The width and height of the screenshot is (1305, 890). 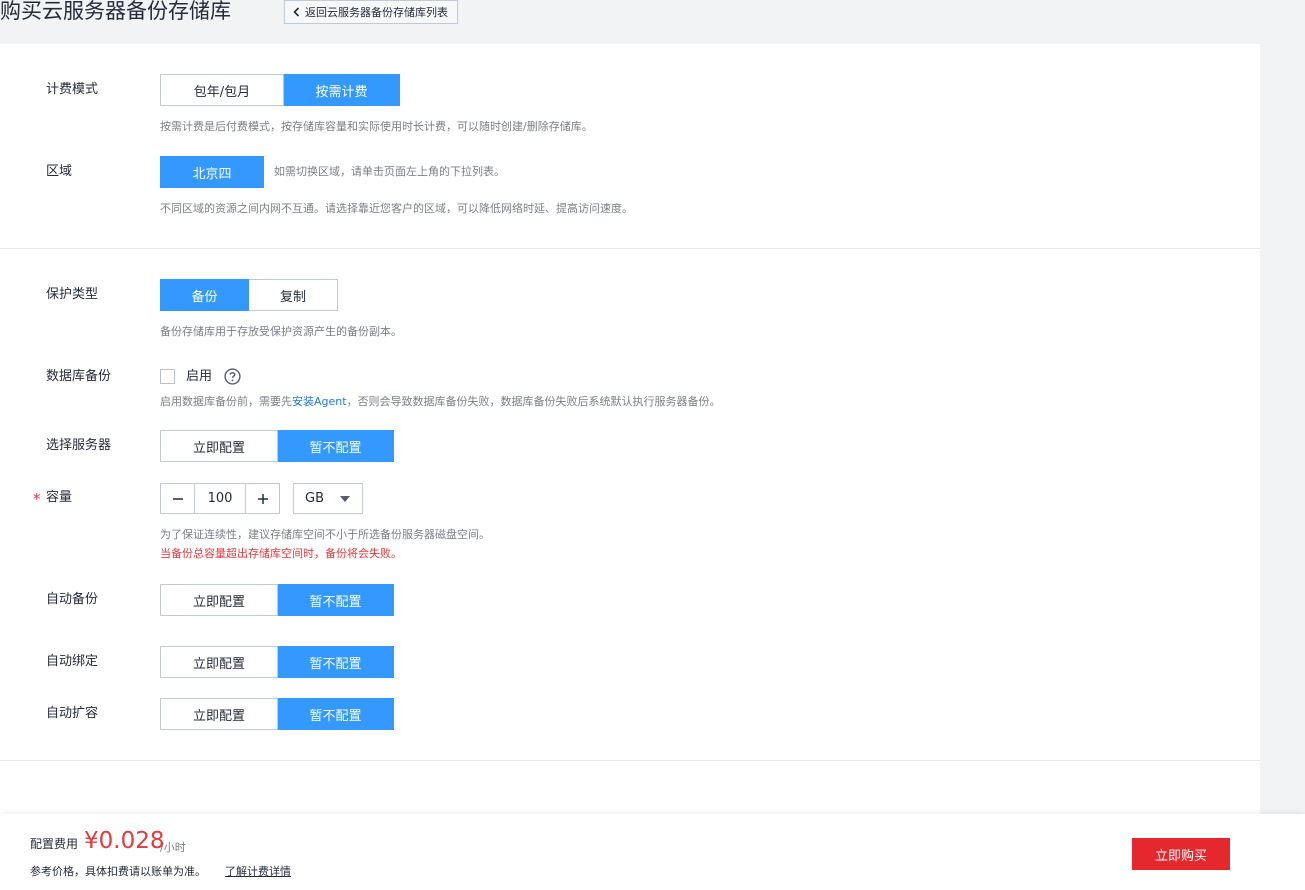 What do you see at coordinates (54, 844) in the screenshot?
I see `price-label: 配置费用` at bounding box center [54, 844].